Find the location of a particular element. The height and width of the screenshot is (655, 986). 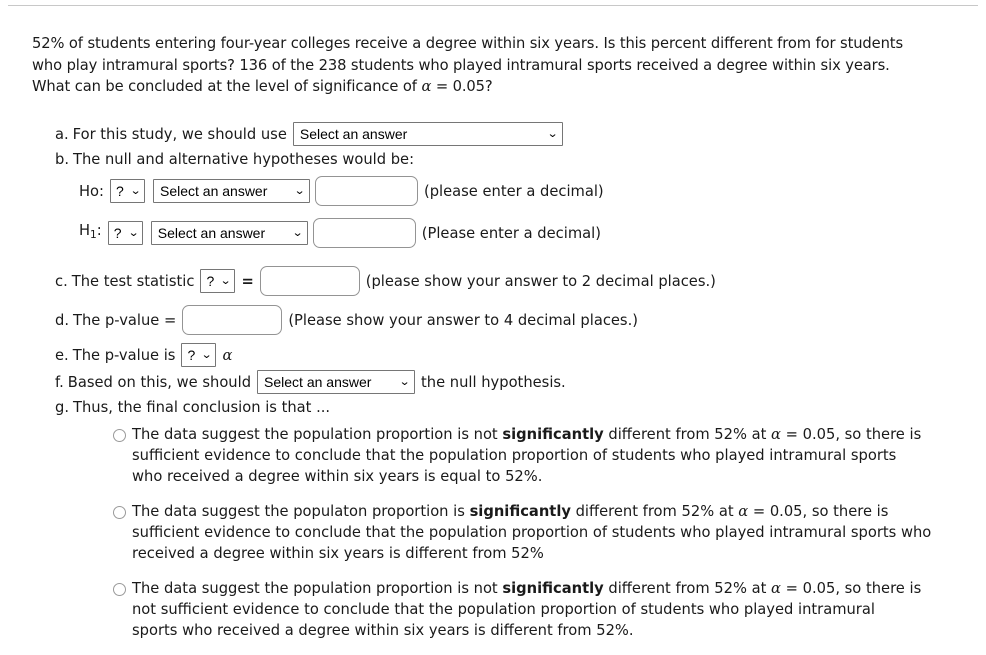

part-e: e. The p-value is ? ⌄ α is located at coordinates (505, 355).